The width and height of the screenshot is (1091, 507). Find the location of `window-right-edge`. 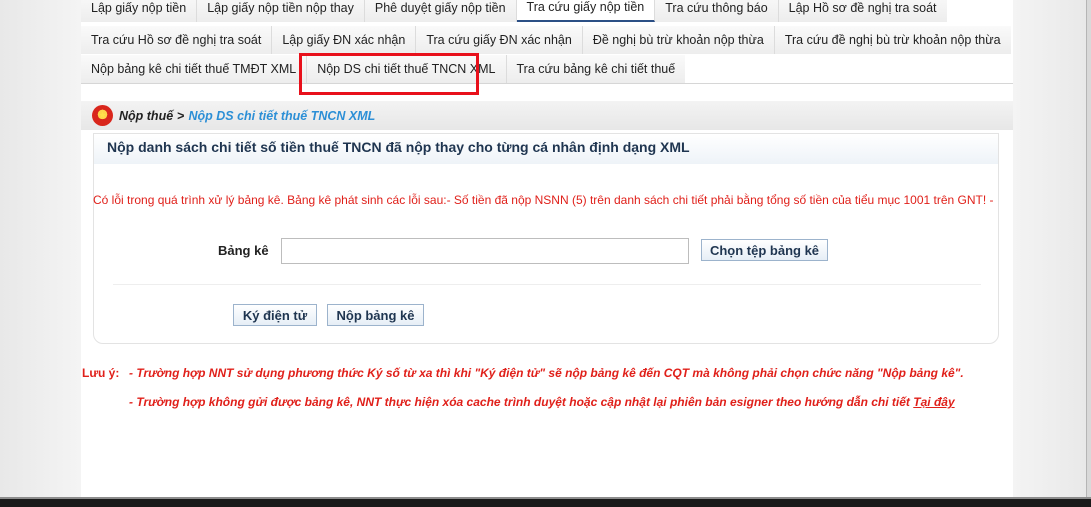

window-right-edge is located at coordinates (1088, 248).